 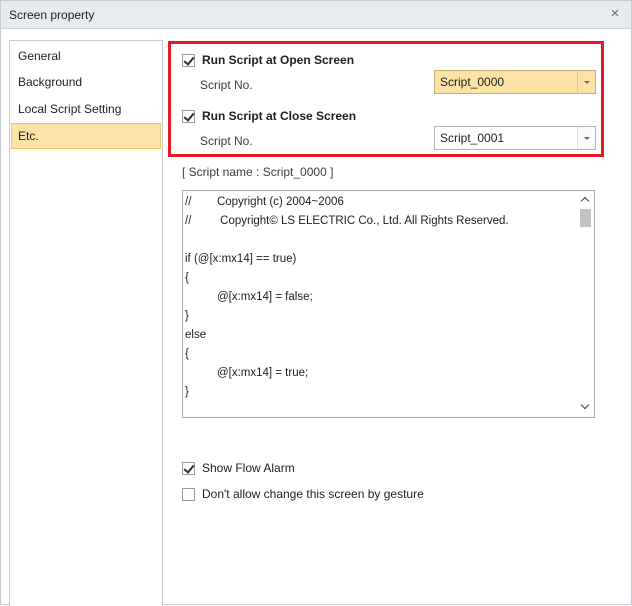 I want to click on scroll-down-icon, so click(x=585, y=406).